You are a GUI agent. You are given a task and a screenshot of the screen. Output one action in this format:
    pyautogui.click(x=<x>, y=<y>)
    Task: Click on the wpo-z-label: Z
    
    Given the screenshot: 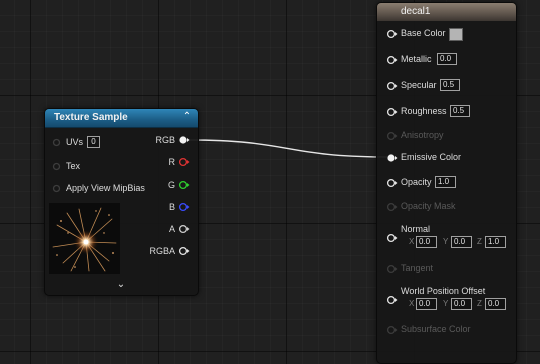 What is the action you would take?
    pyautogui.click(x=479, y=303)
    